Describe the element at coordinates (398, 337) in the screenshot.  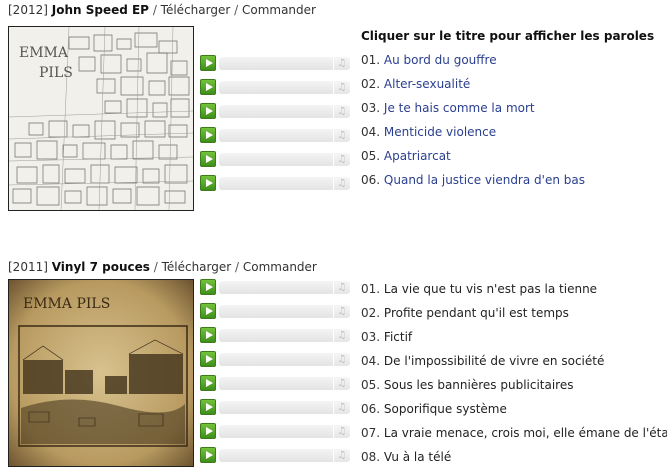
I see `track-title-link: Fictif` at that location.